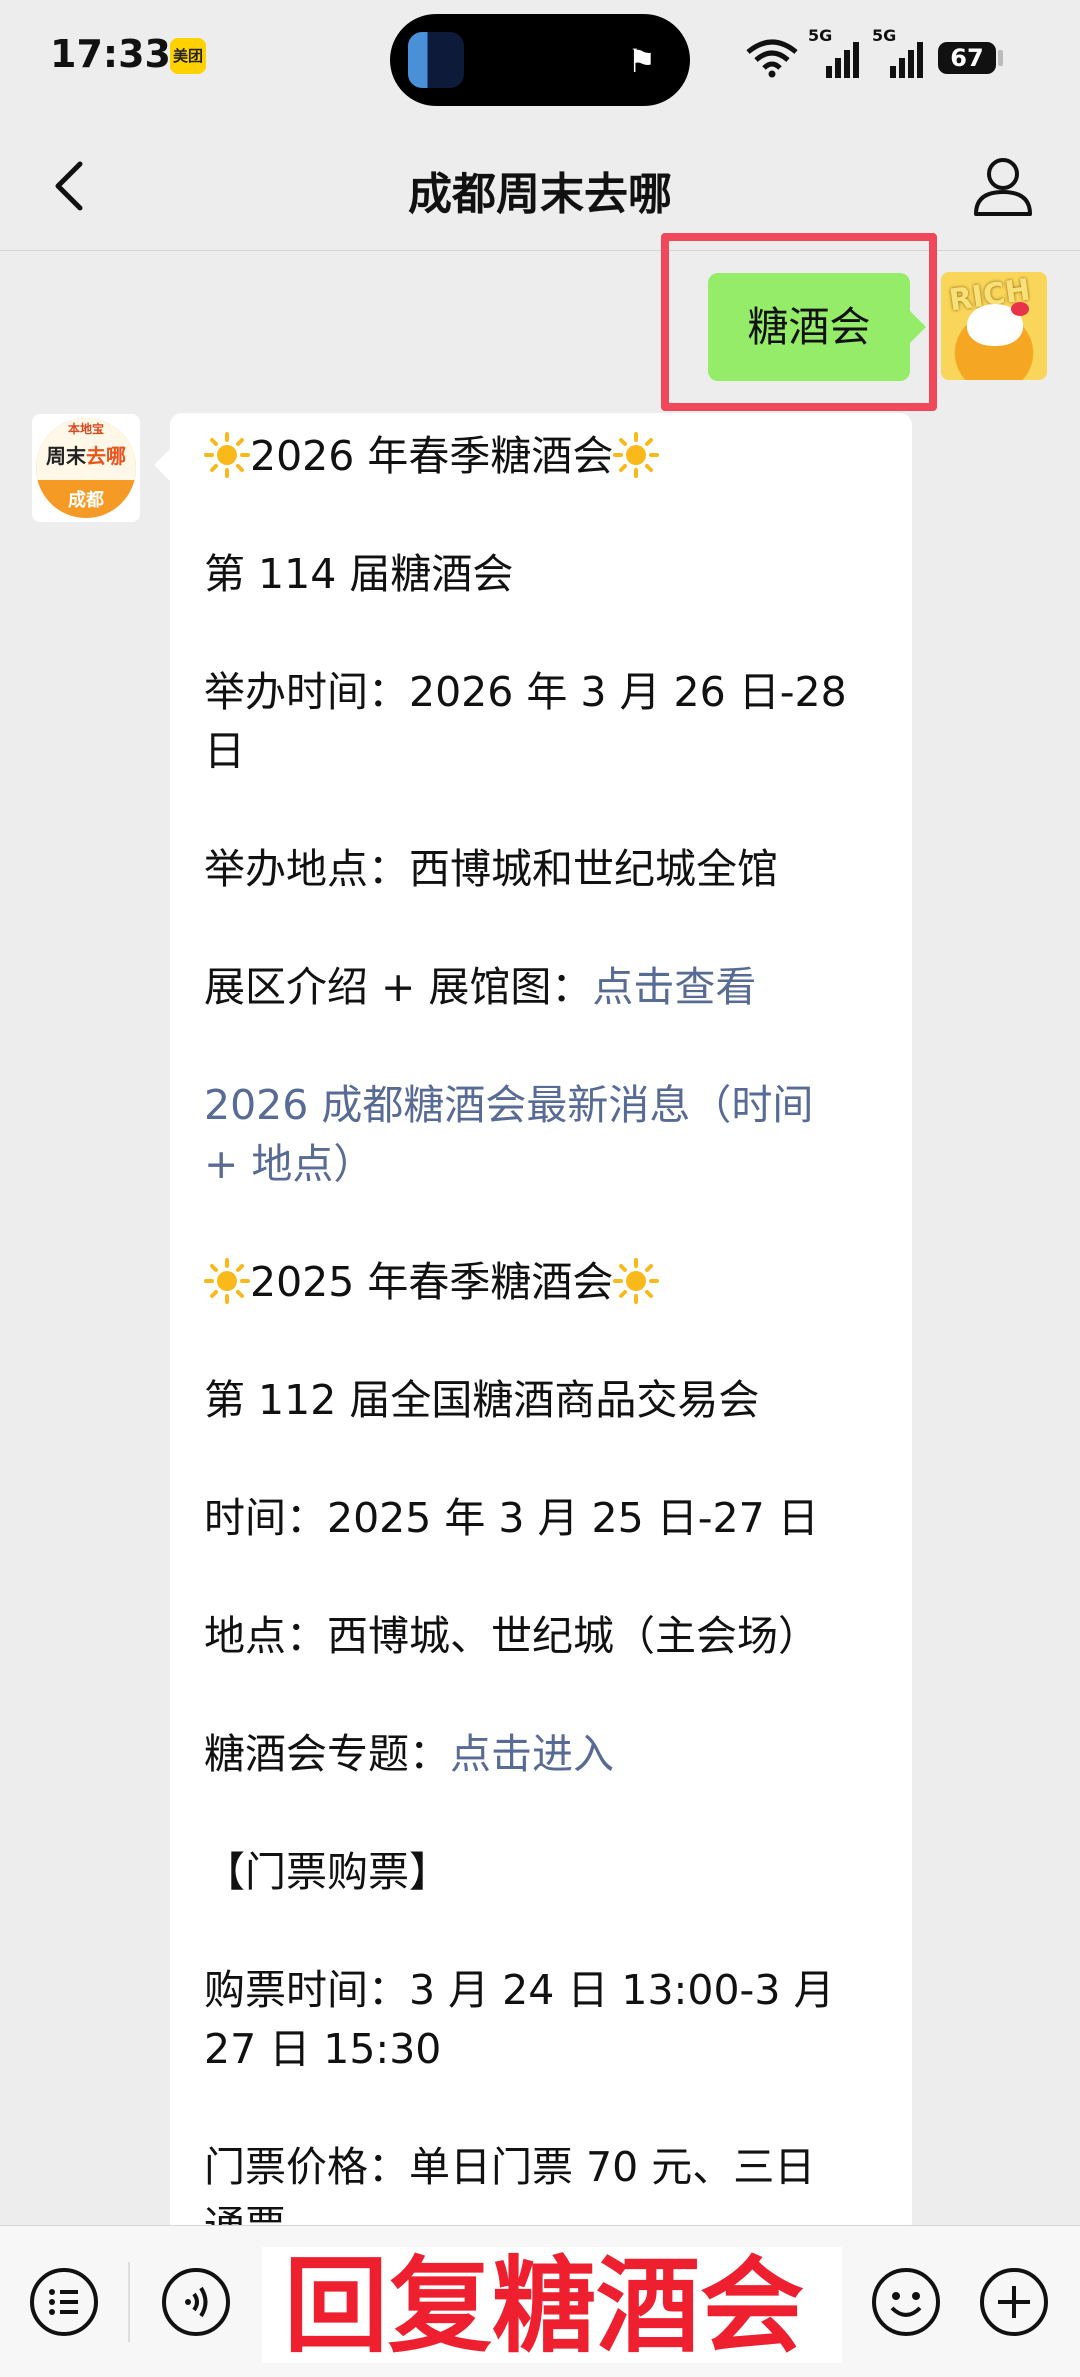 This screenshot has width=1080, height=2377. Describe the element at coordinates (772, 58) in the screenshot. I see `wifi-icon` at that location.